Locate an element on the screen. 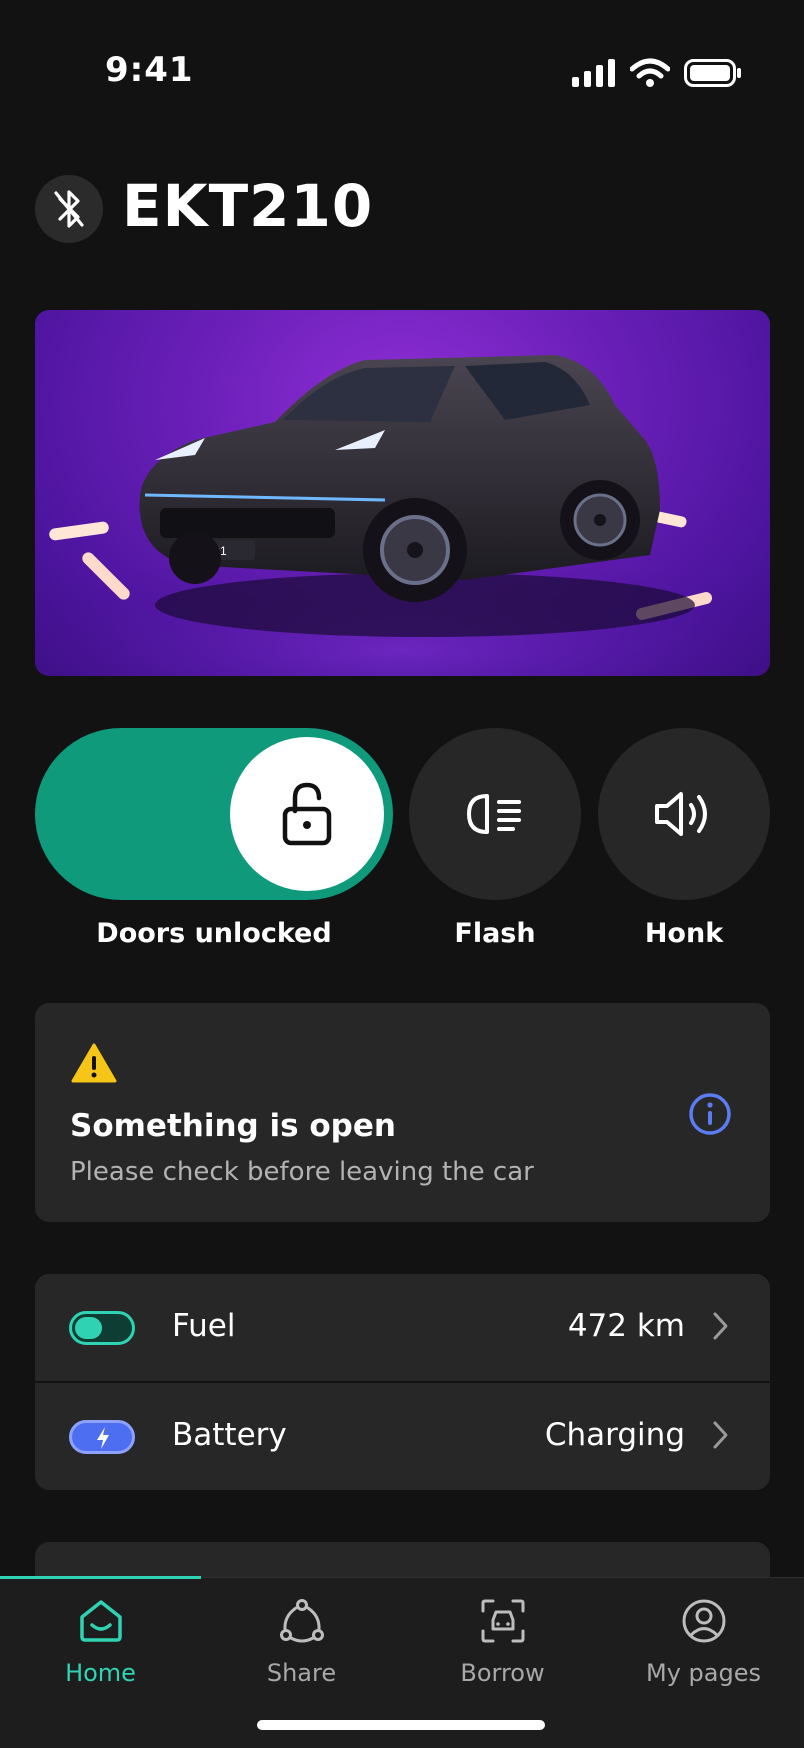 The image size is (804, 1748). speaker-icon is located at coordinates (681, 814).